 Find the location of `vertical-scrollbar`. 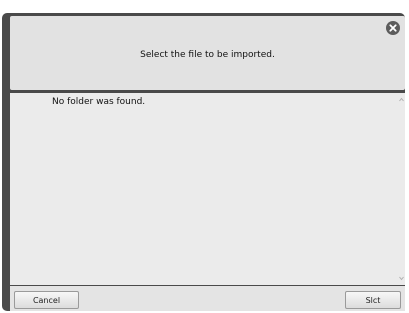

vertical-scrollbar is located at coordinates (401, 189).